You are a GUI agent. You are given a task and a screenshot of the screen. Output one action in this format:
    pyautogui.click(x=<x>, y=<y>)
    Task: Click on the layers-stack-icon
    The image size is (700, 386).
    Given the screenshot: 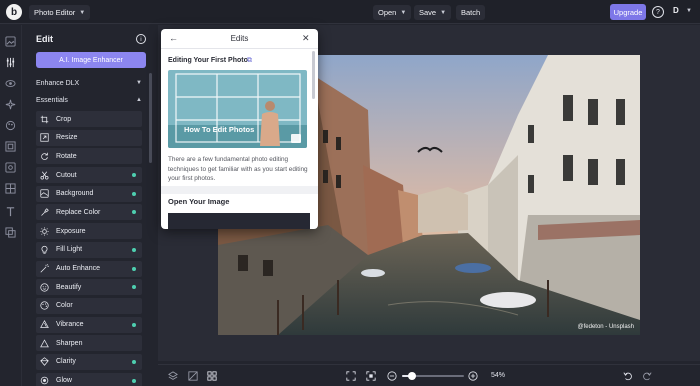 What is the action you would take?
    pyautogui.click(x=173, y=376)
    